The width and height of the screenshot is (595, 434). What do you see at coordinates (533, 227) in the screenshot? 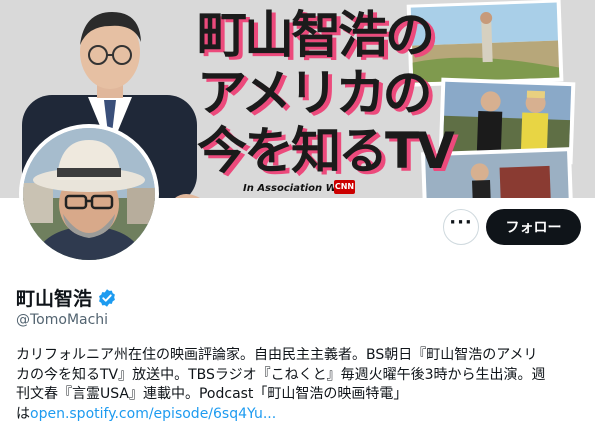
I see `follow-button: フォロー` at bounding box center [533, 227].